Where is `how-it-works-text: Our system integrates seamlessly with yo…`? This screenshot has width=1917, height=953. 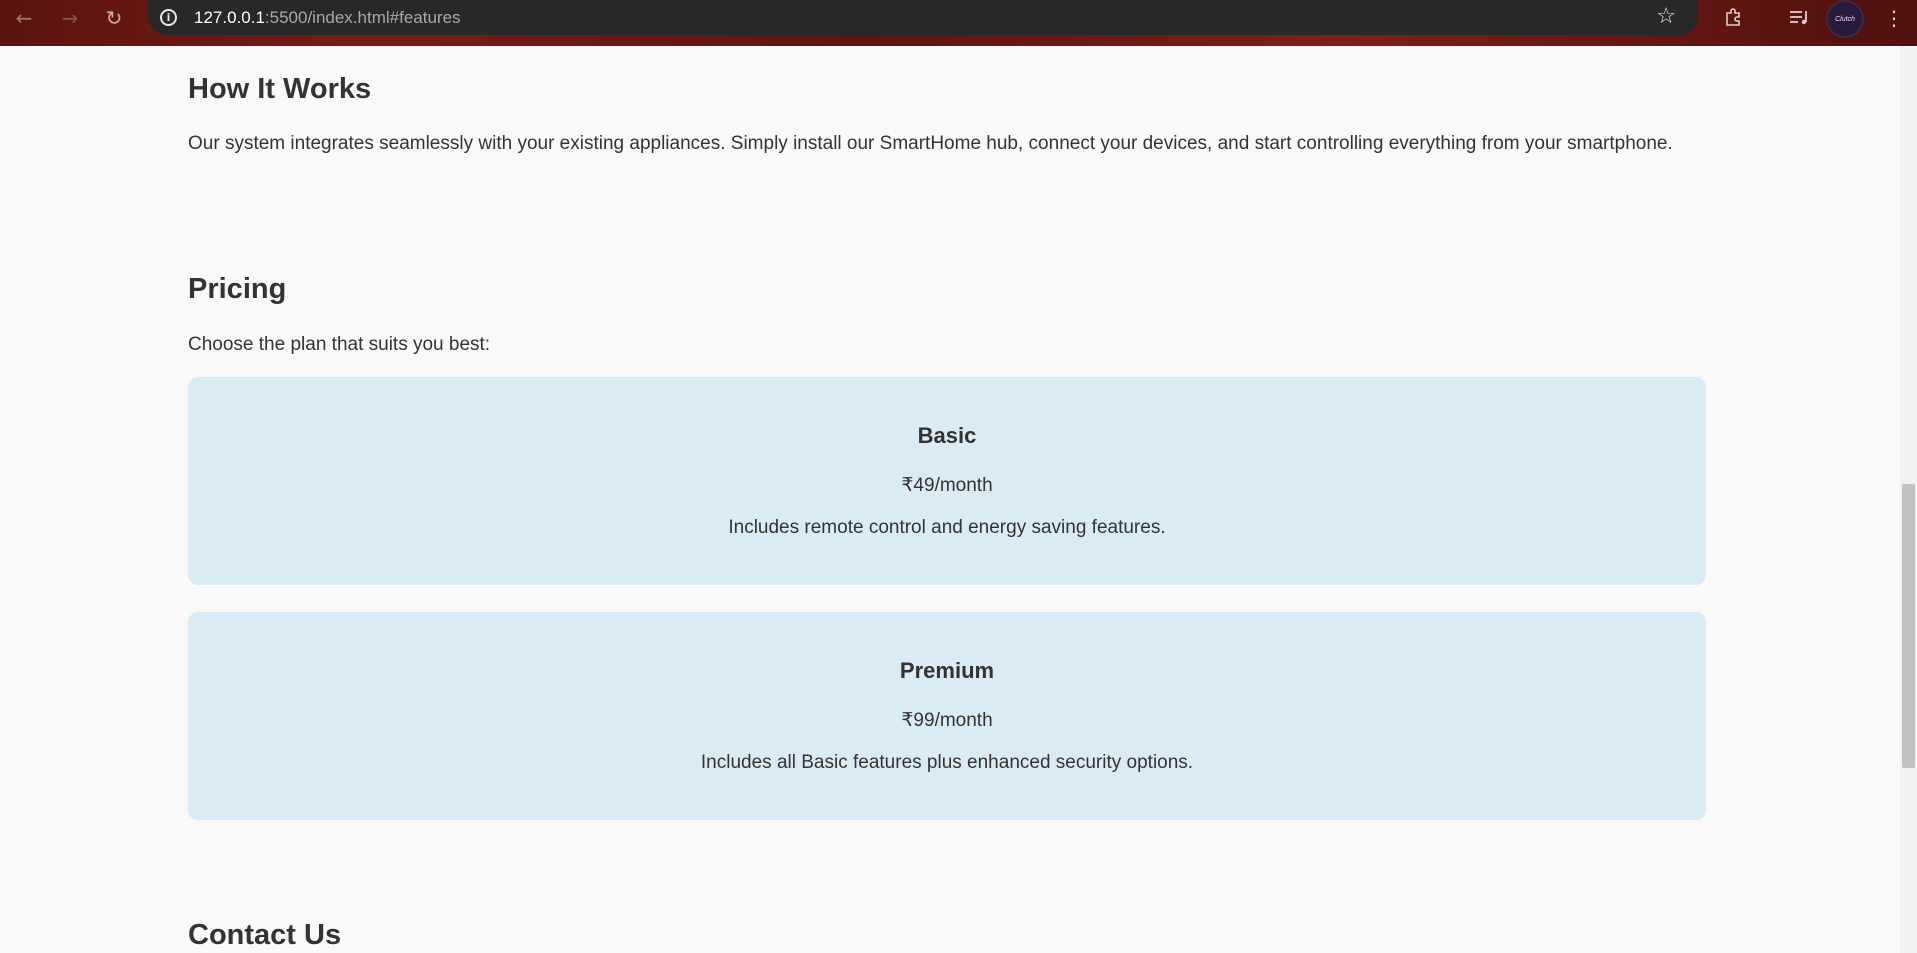 how-it-works-text: Our system integrates seamlessly with yo… is located at coordinates (930, 143).